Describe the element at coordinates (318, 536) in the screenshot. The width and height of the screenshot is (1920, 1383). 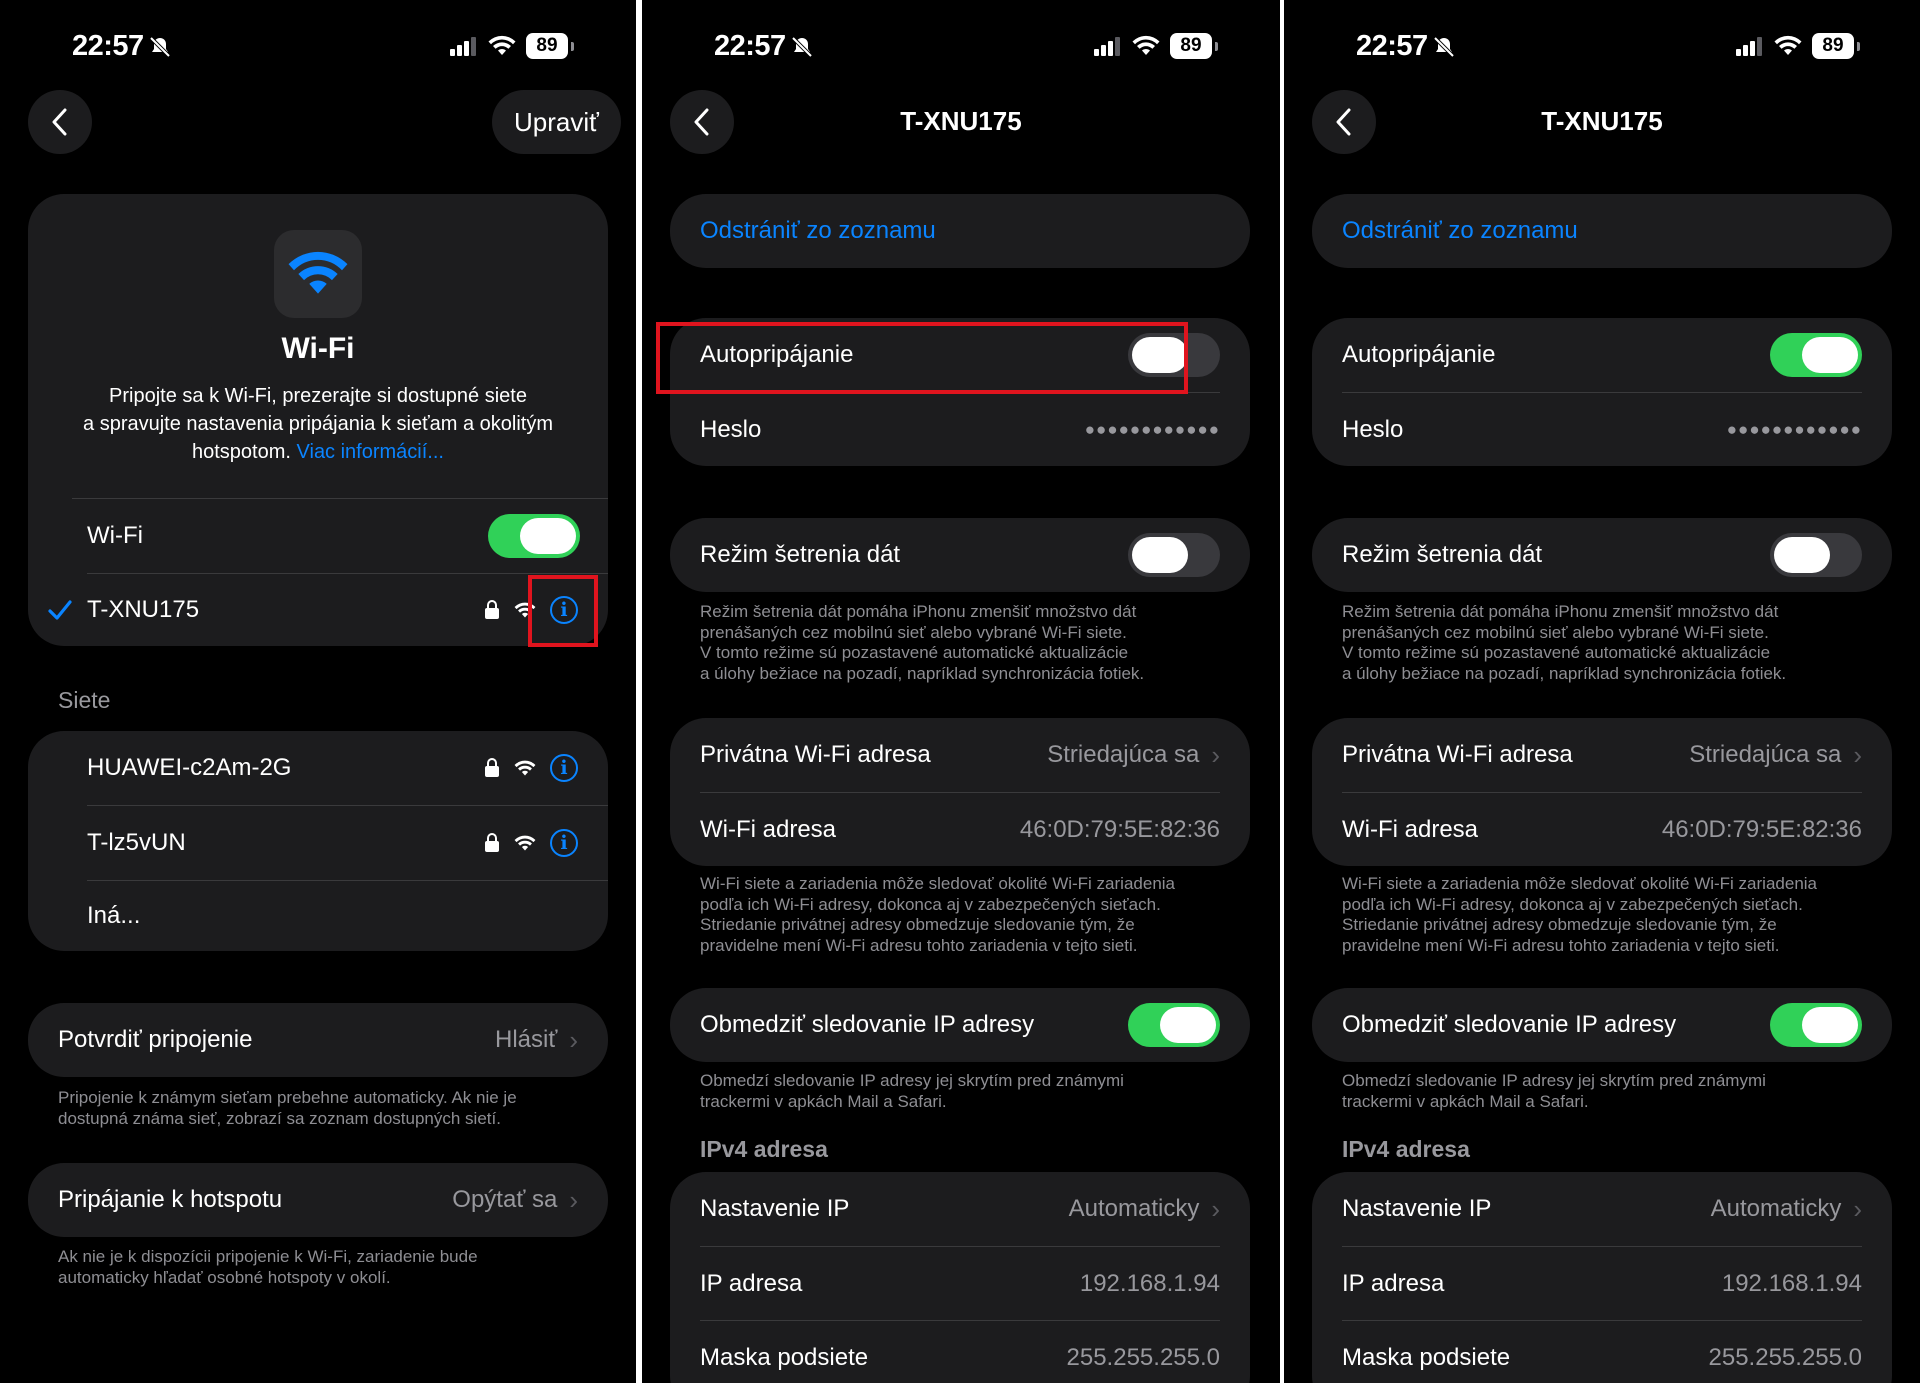
I see `wifi-toggle-row: Wi-Fi` at that location.